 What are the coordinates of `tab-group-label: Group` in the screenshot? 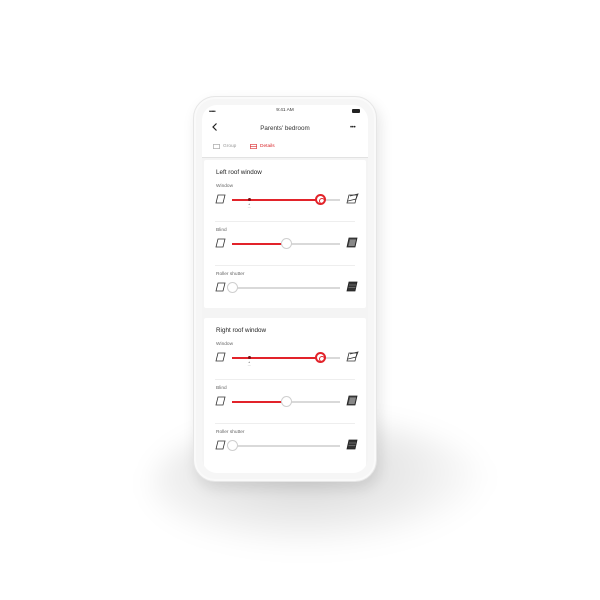 It's located at (230, 146).